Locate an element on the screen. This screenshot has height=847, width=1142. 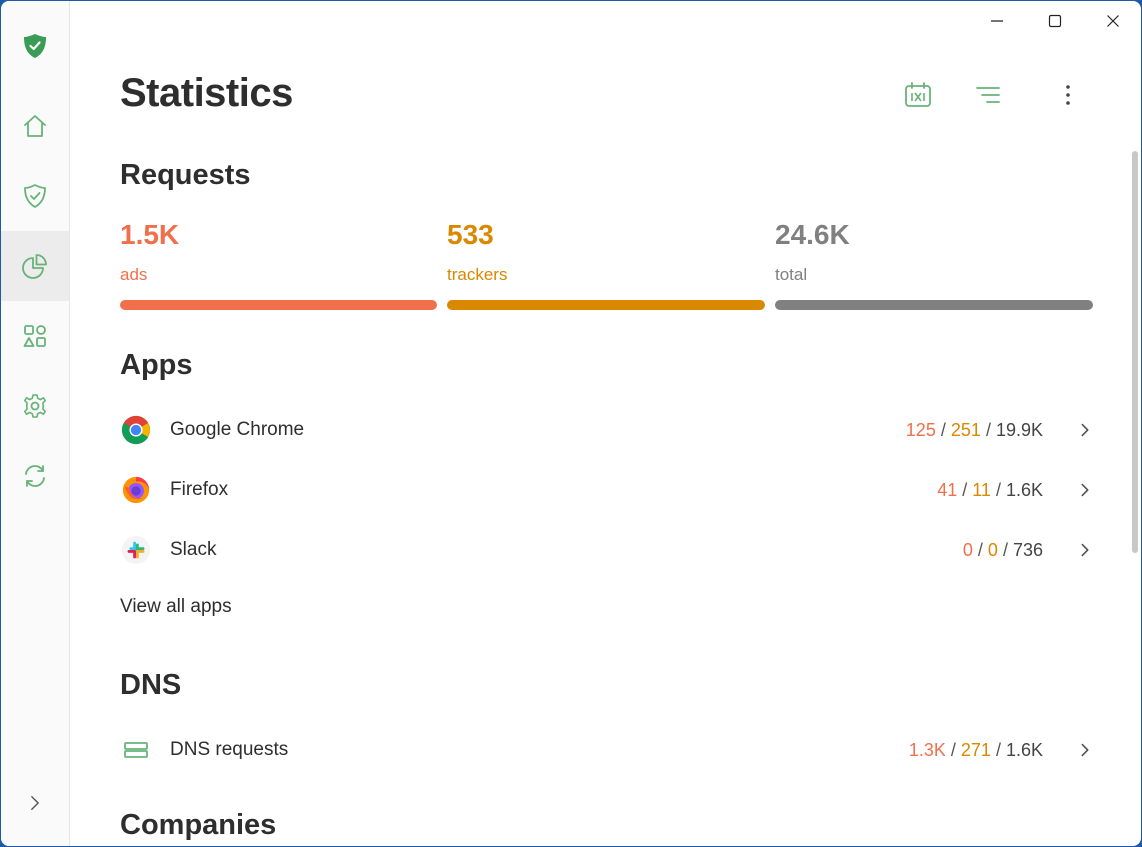
page-title: Statistics is located at coordinates (206, 93).